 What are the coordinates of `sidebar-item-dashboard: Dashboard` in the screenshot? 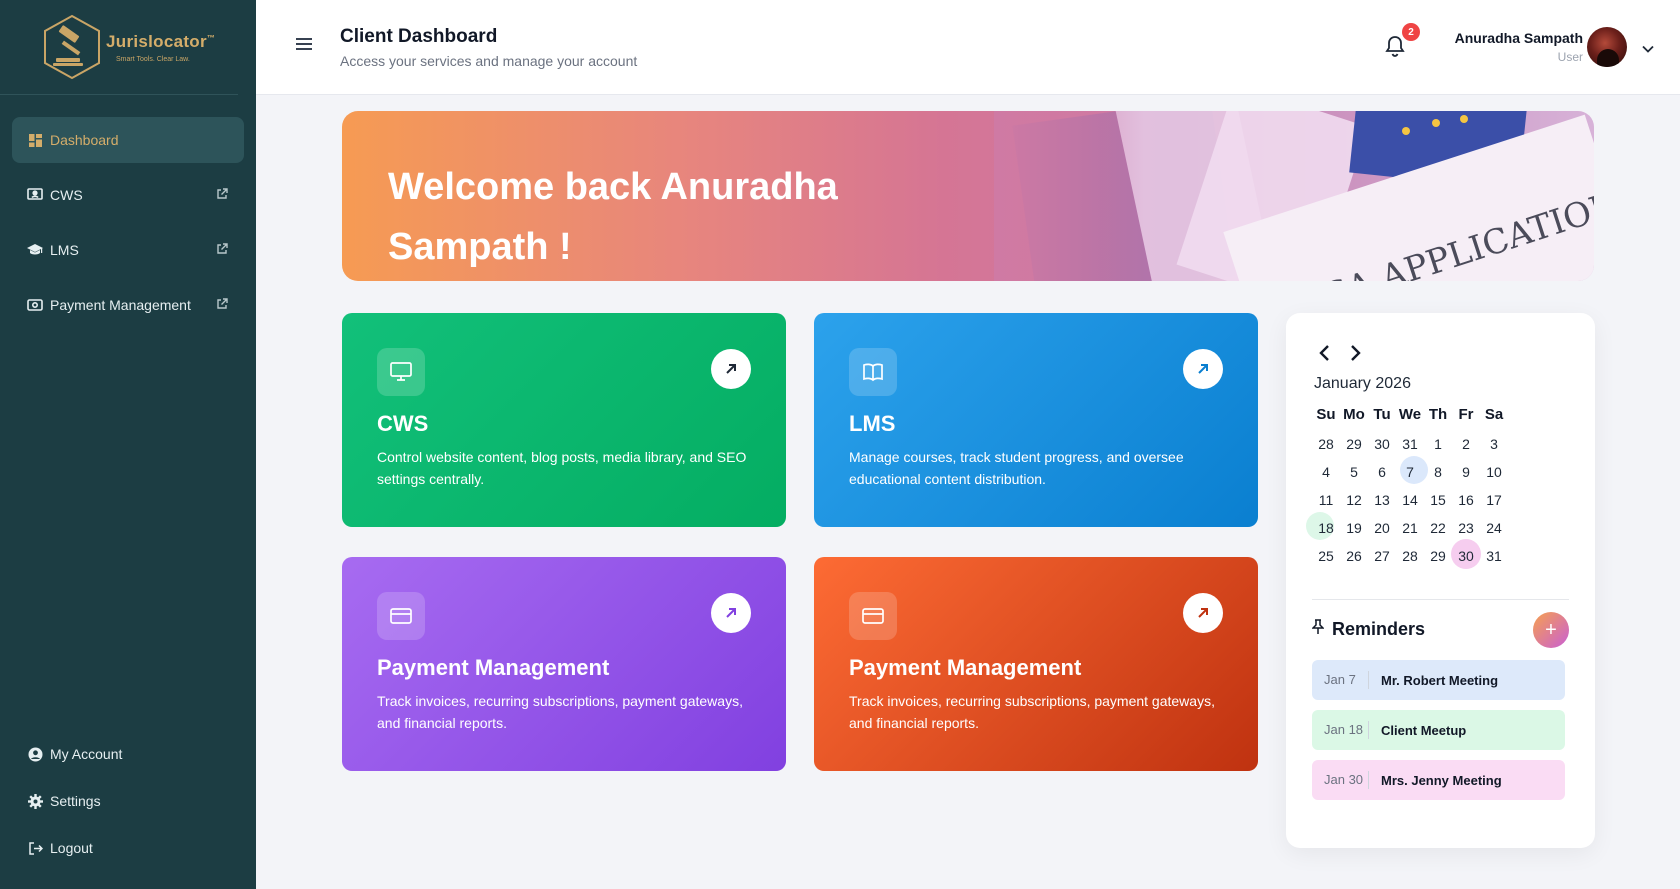 It's located at (128, 140).